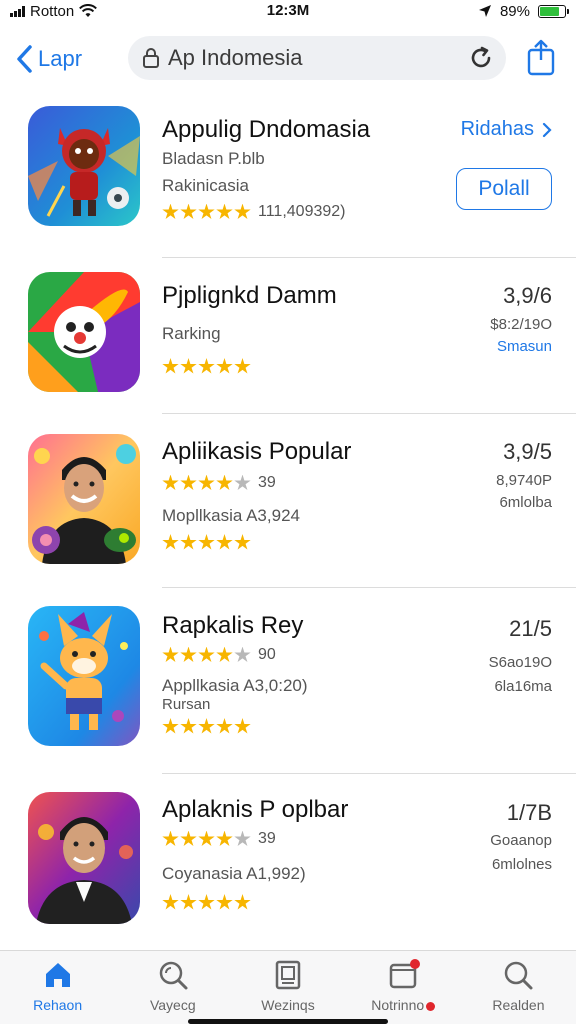  I want to click on star-rating: 90, so click(219, 655).